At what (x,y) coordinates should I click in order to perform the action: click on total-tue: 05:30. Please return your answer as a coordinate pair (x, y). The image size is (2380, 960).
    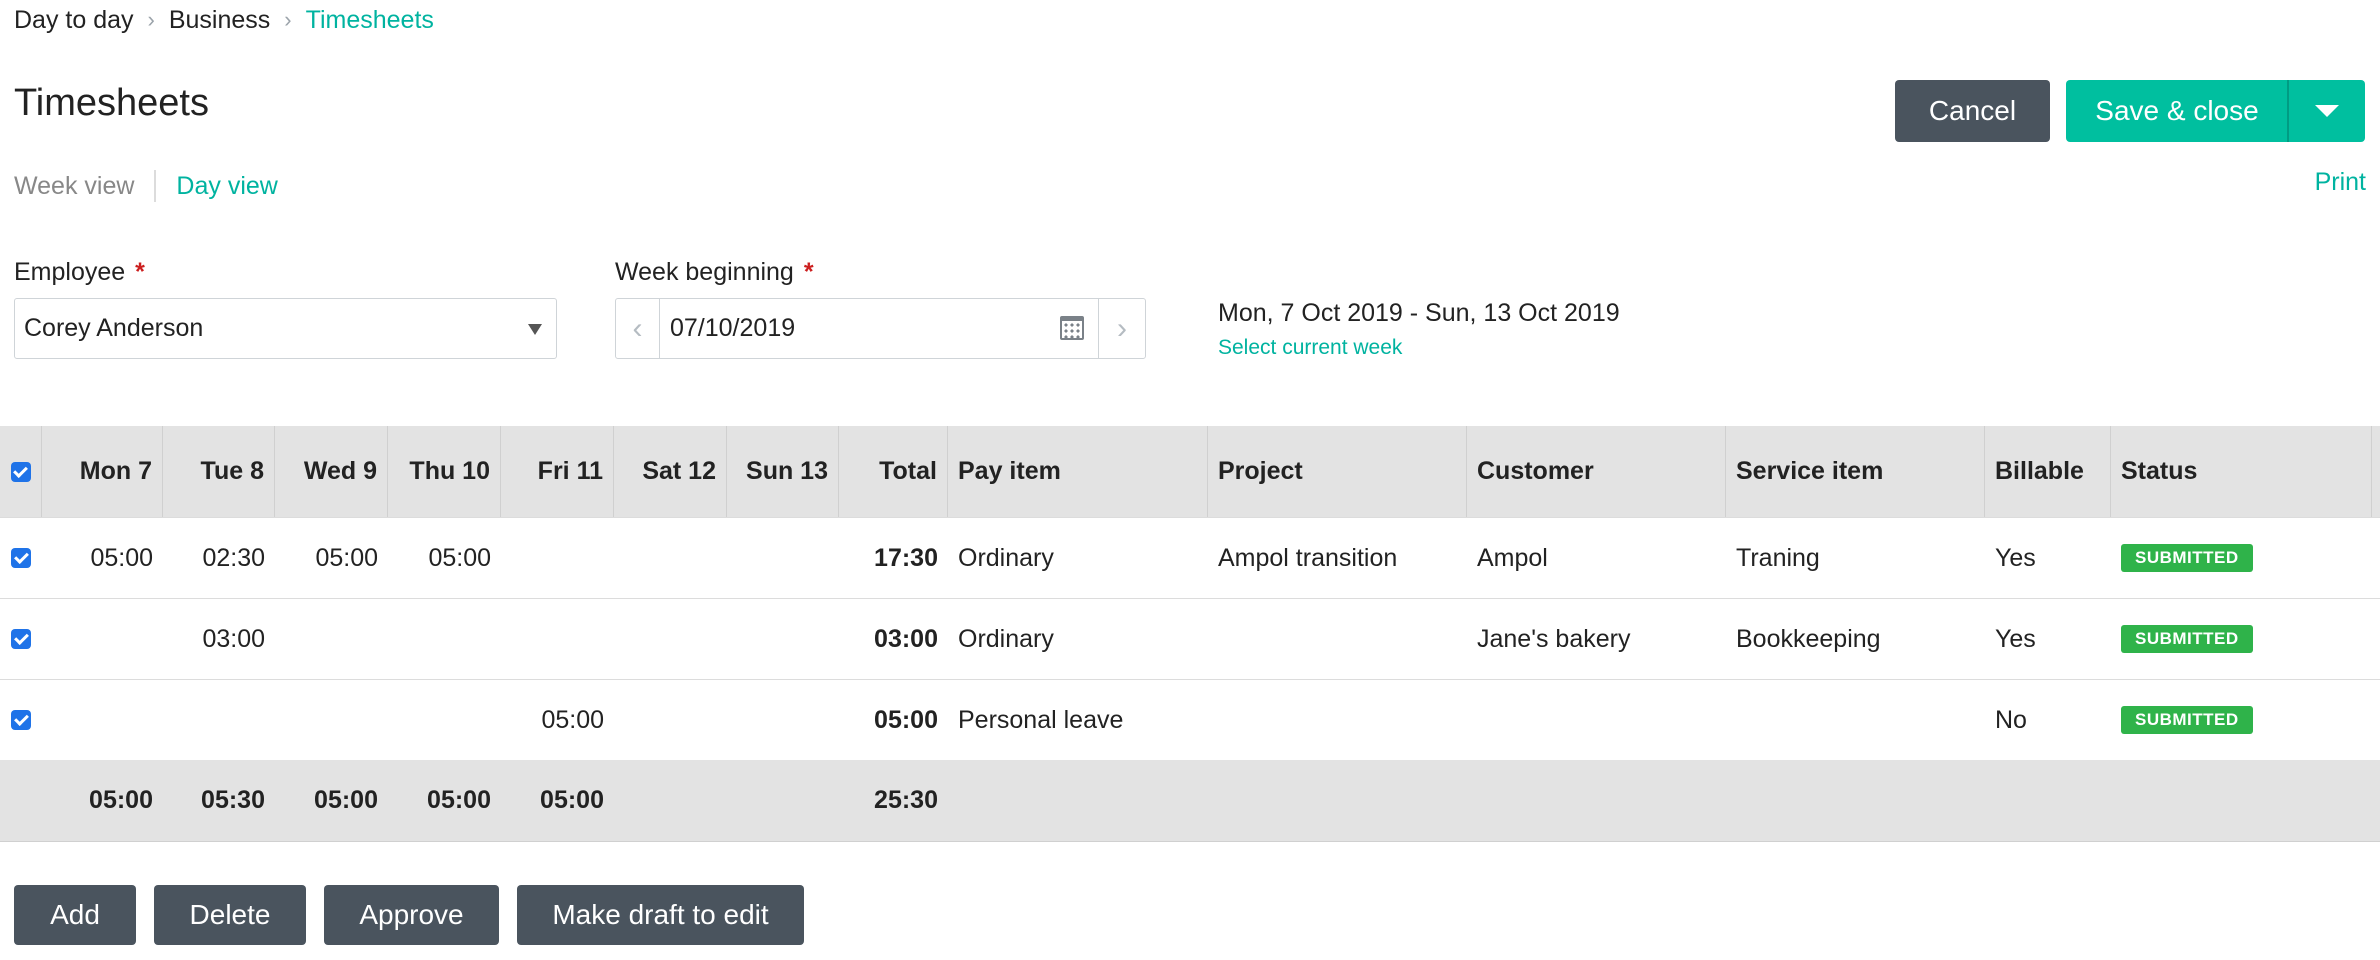
    Looking at the image, I should click on (233, 800).